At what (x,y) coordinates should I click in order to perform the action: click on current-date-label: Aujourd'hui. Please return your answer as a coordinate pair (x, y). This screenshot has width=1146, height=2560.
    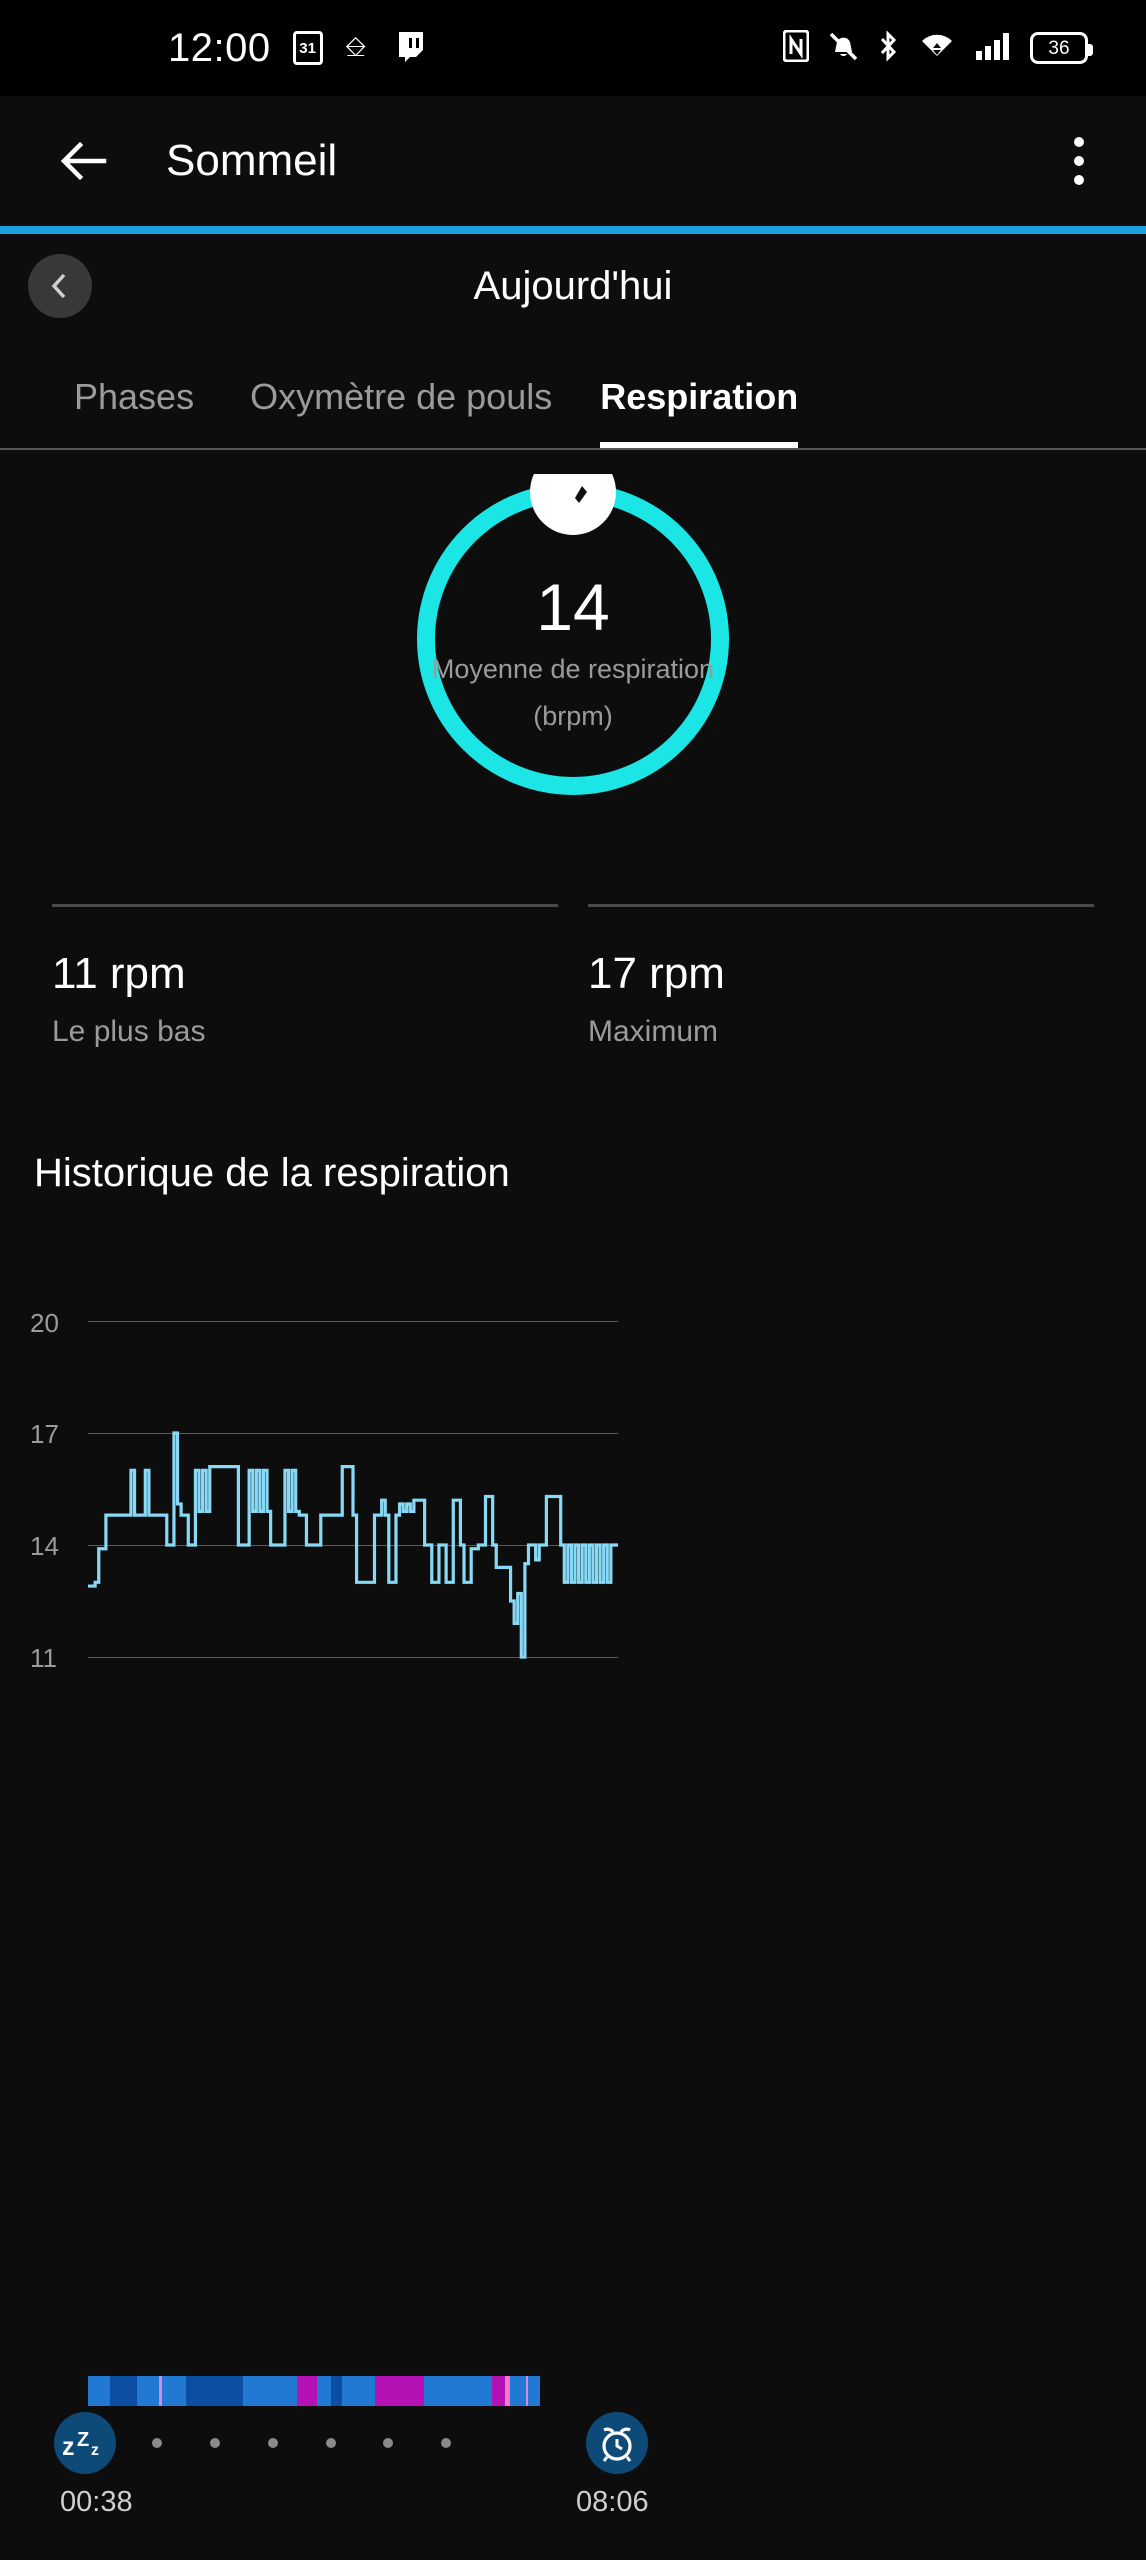
    Looking at the image, I should click on (573, 285).